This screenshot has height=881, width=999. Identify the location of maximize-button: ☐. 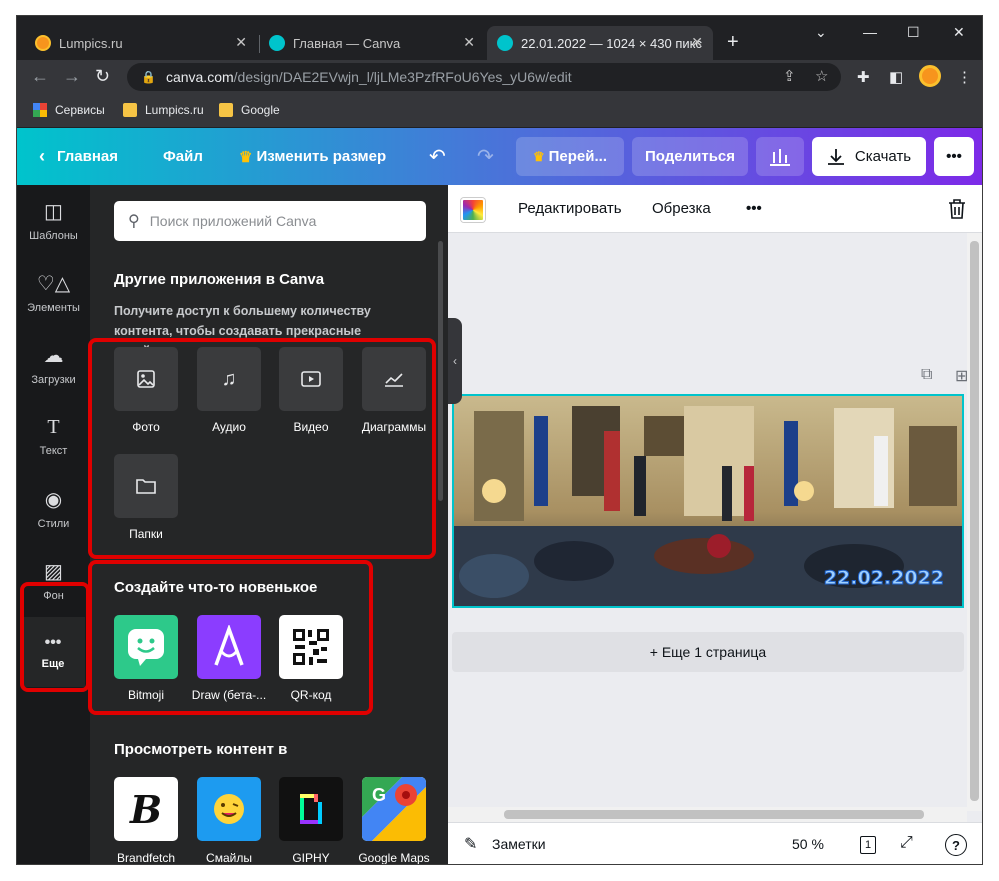
(913, 32).